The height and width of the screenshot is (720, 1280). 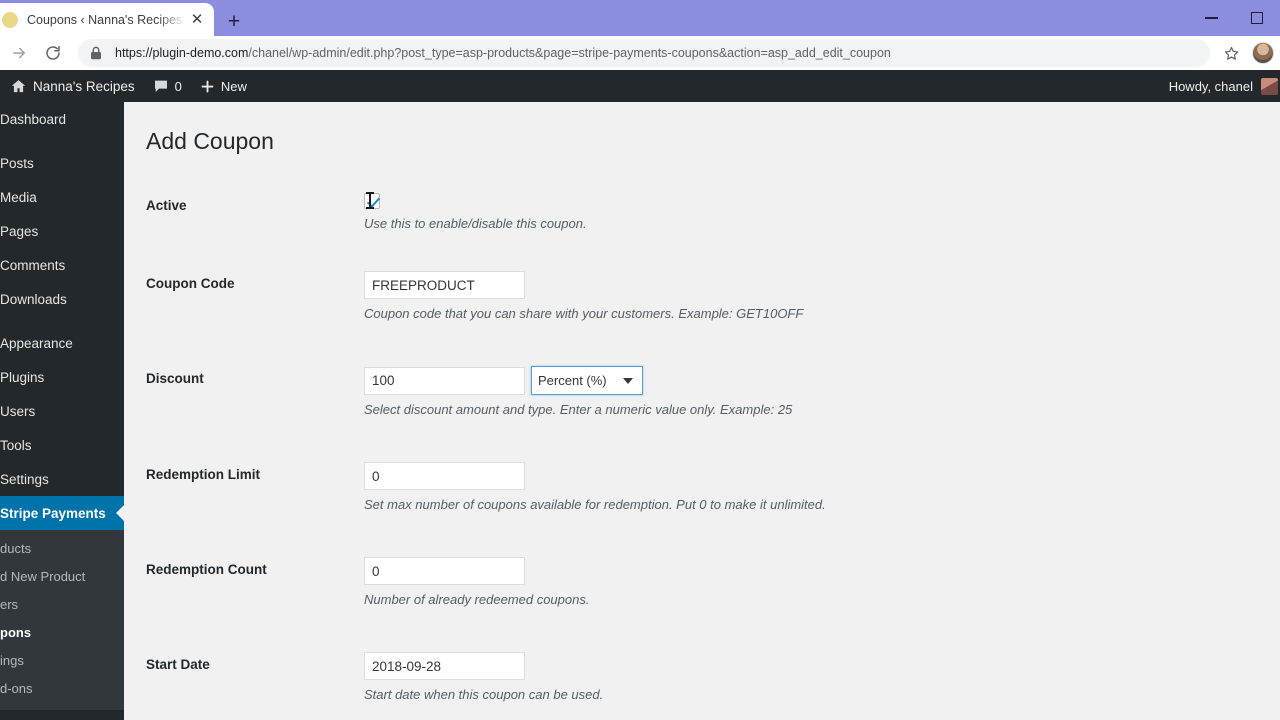 What do you see at coordinates (17, 163) in the screenshot?
I see `sidebar-item-label: Posts` at bounding box center [17, 163].